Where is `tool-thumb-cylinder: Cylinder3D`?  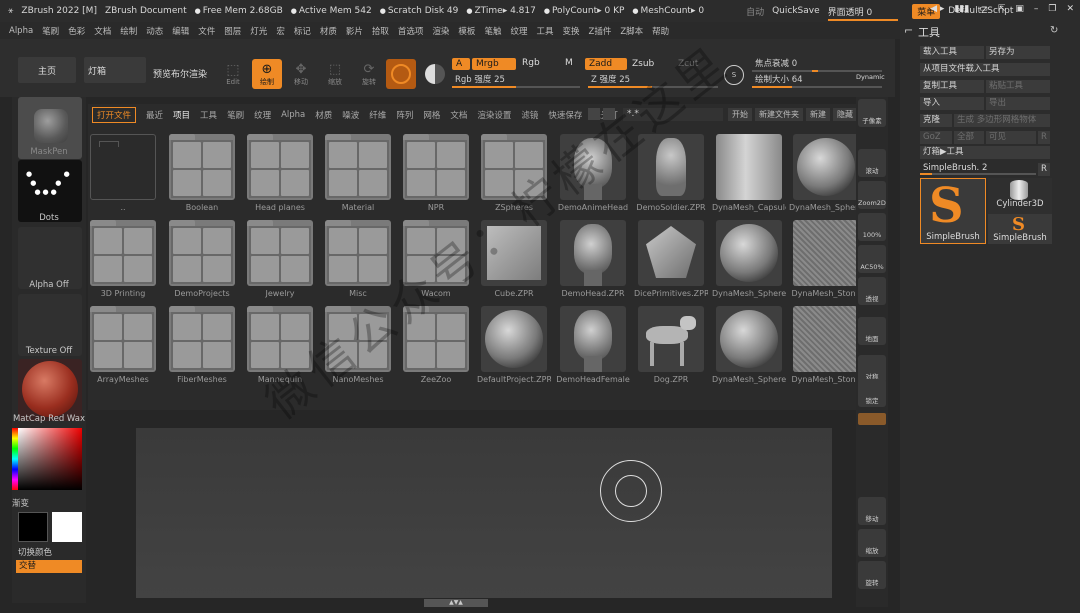 tool-thumb-cylinder: Cylinder3D is located at coordinates (1020, 196).